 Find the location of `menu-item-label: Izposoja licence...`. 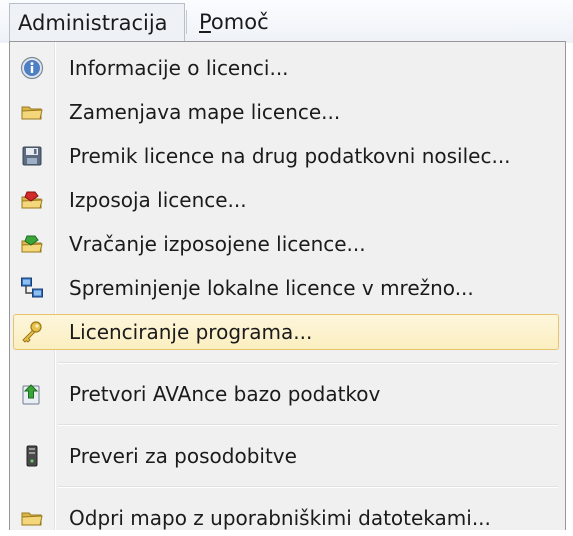

menu-item-label: Izposoja licence... is located at coordinates (158, 200).